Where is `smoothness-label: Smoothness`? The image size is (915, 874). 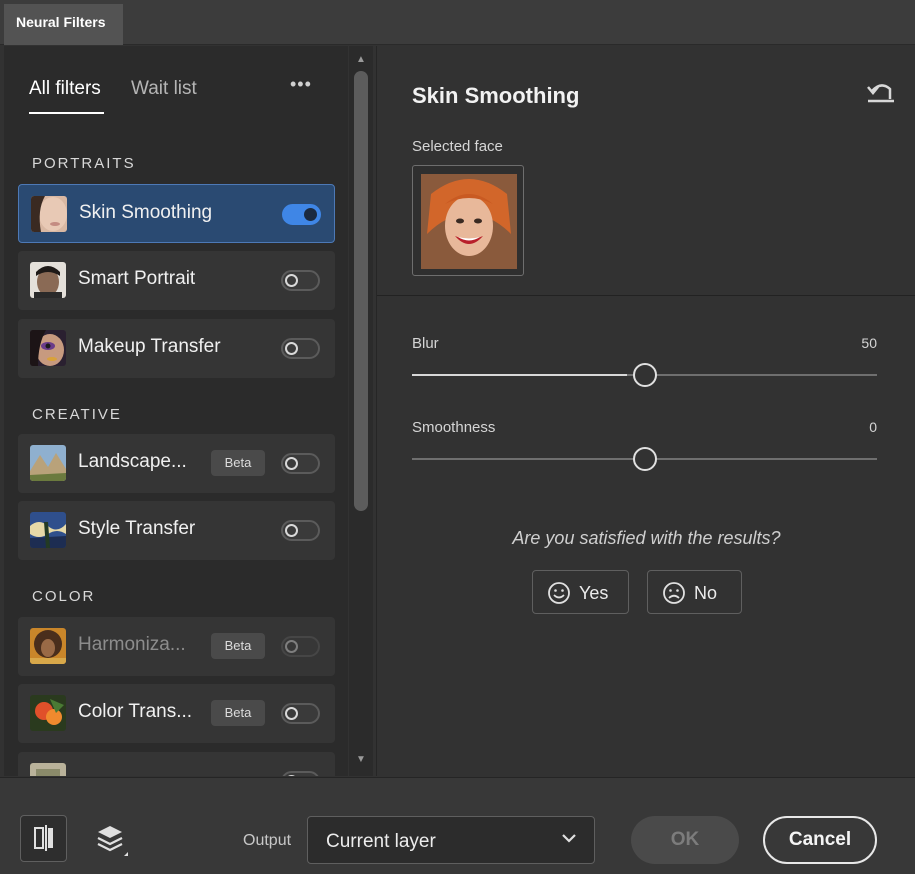
smoothness-label: Smoothness is located at coordinates (454, 427).